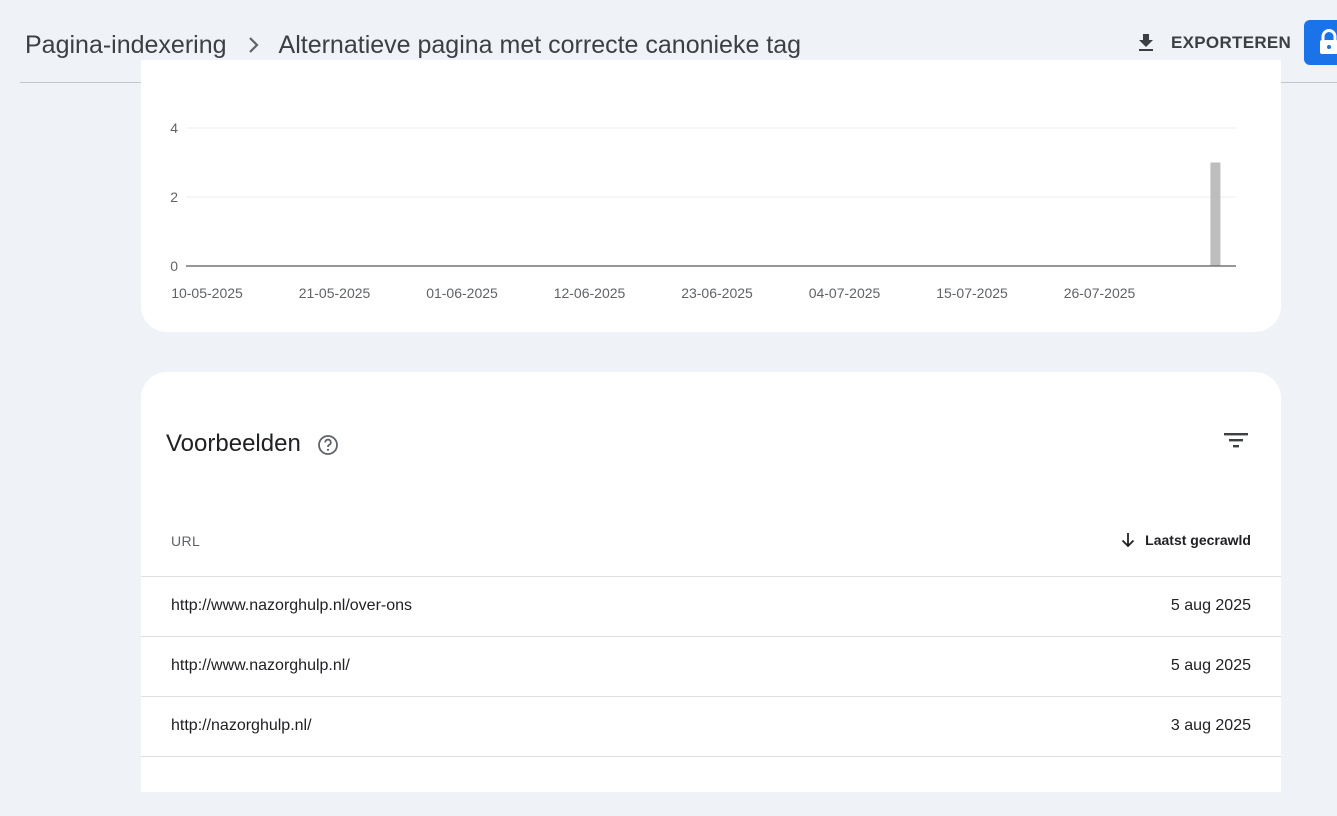 The image size is (1337, 816). I want to click on arrow-down-icon, so click(1128, 540).